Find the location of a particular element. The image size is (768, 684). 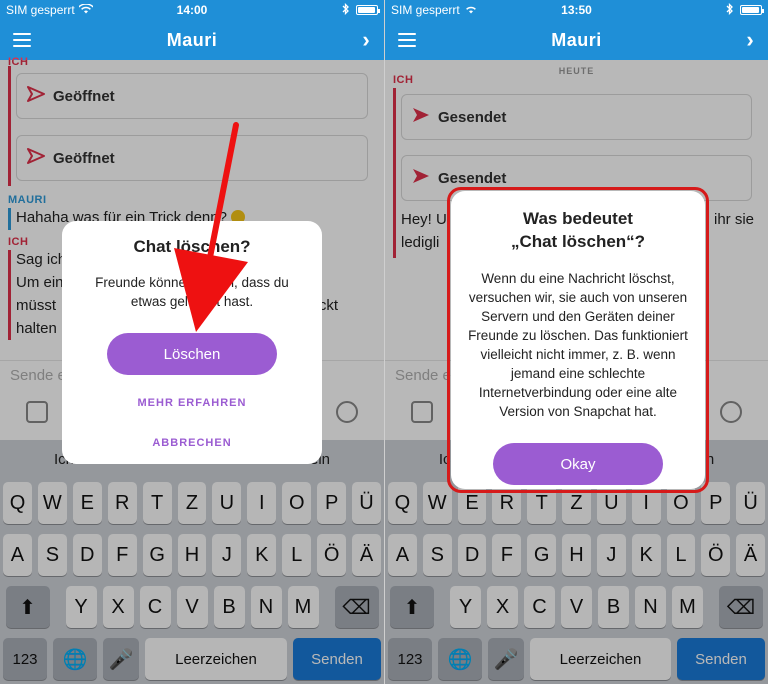

status-time: 13:50 is located at coordinates (576, 10).